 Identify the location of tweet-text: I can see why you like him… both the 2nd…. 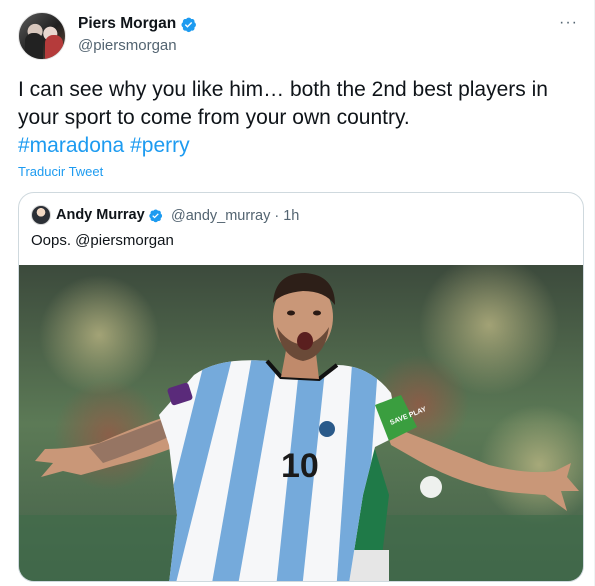
(283, 103).